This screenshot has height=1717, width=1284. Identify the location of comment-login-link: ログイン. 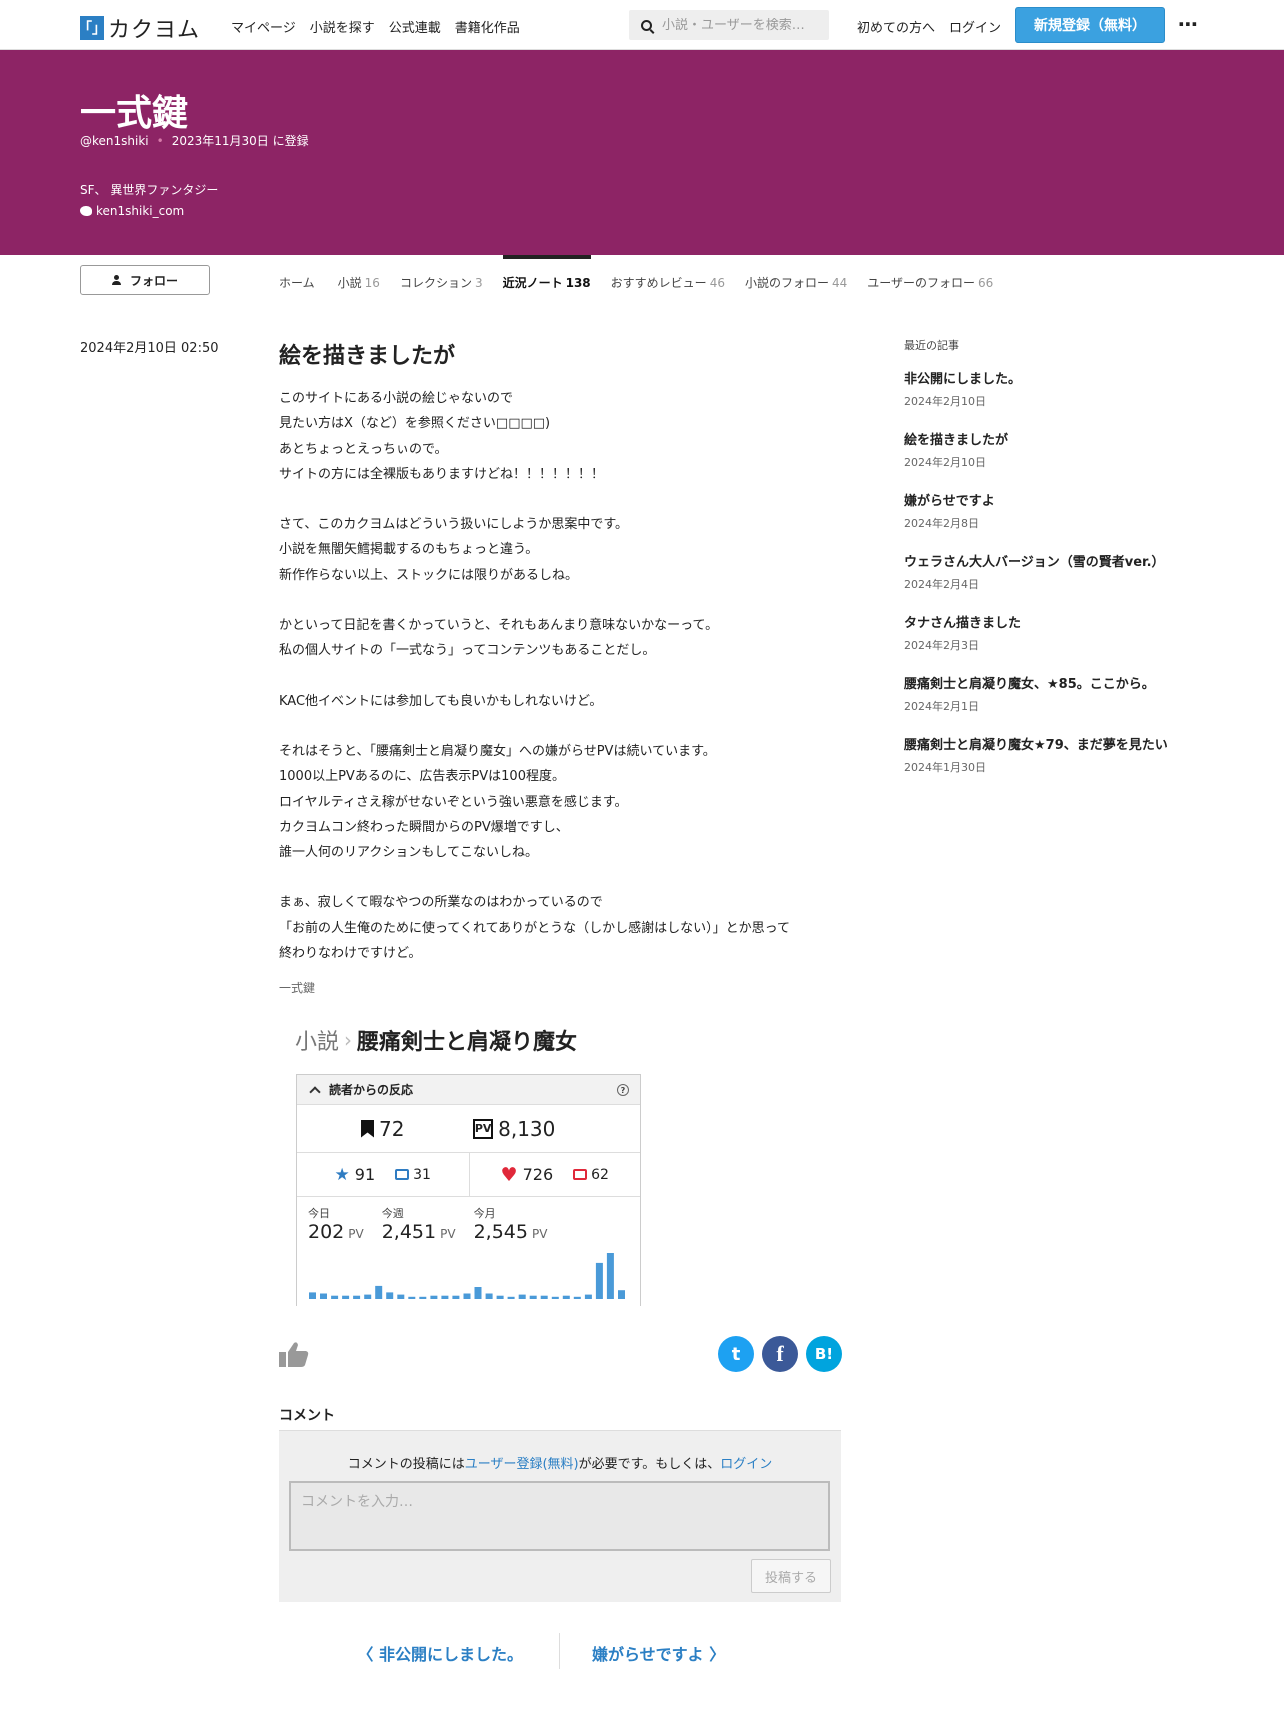
(746, 1464).